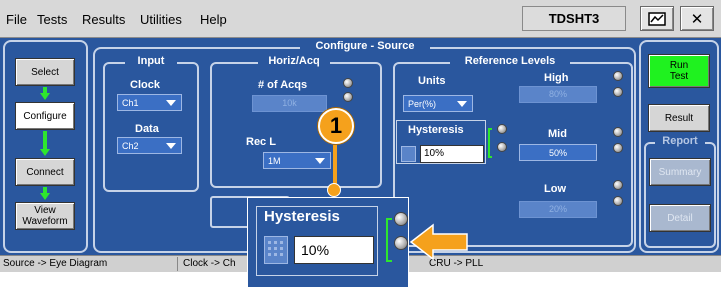  Describe the element at coordinates (45, 140) in the screenshot. I see `flow-arrow-stem` at that location.